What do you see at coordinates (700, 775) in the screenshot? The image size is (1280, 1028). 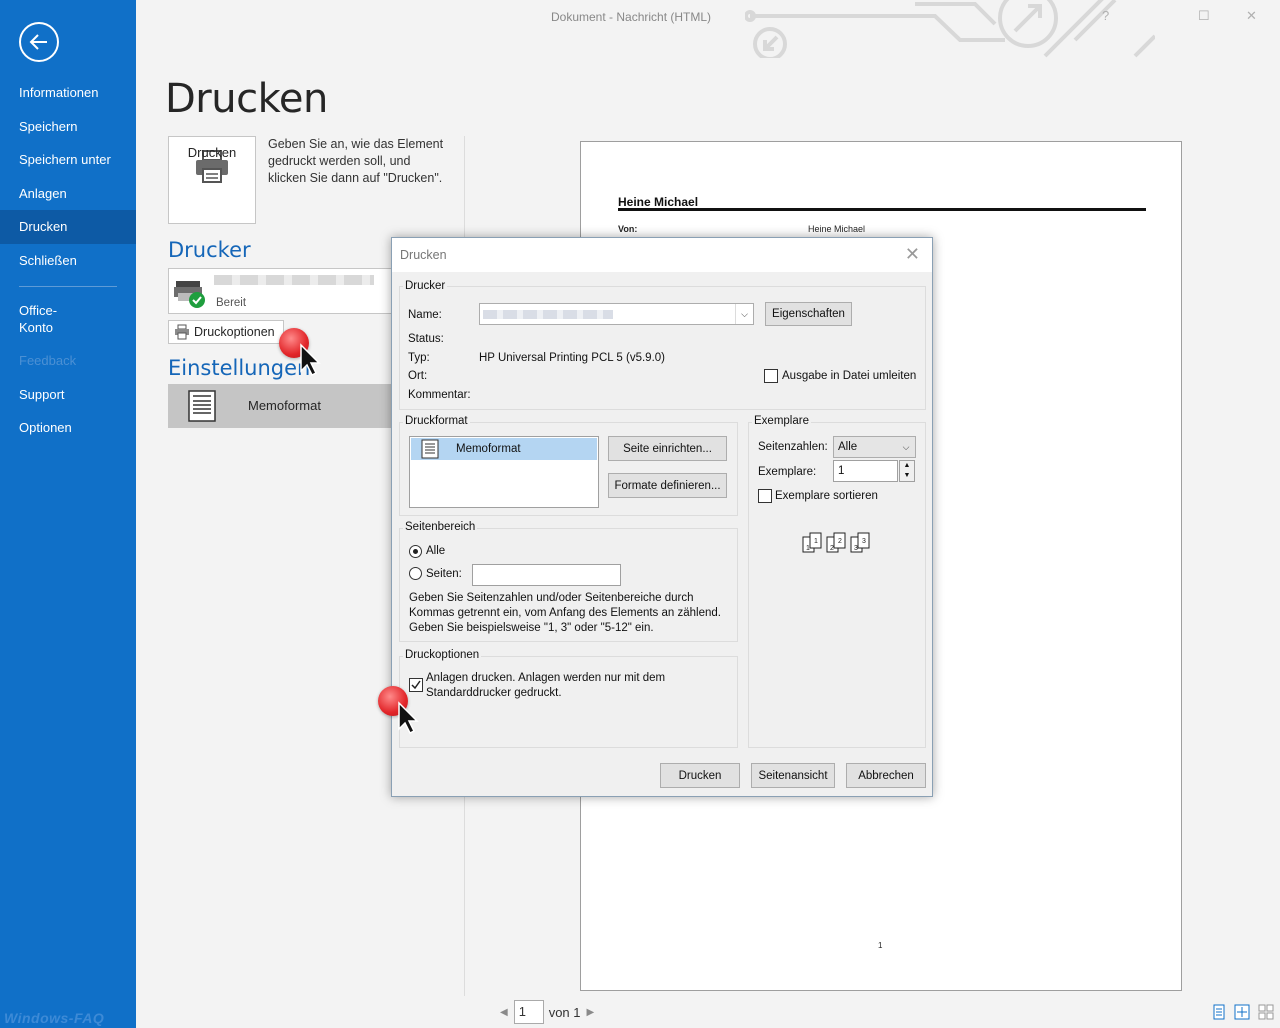 I see `dialog-print-button: Drucken` at bounding box center [700, 775].